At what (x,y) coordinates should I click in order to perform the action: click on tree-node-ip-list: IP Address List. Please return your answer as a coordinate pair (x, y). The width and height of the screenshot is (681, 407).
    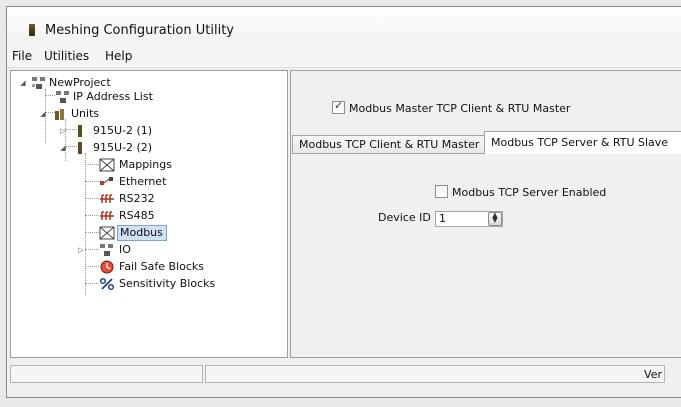
    Looking at the image, I should click on (155, 97).